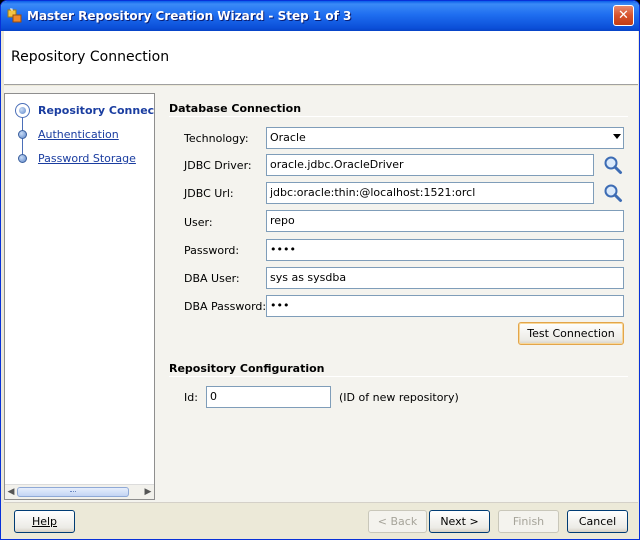 The width and height of the screenshot is (640, 540). What do you see at coordinates (218, 165) in the screenshot?
I see `jdbc-driver-label: JDBC Driver:` at bounding box center [218, 165].